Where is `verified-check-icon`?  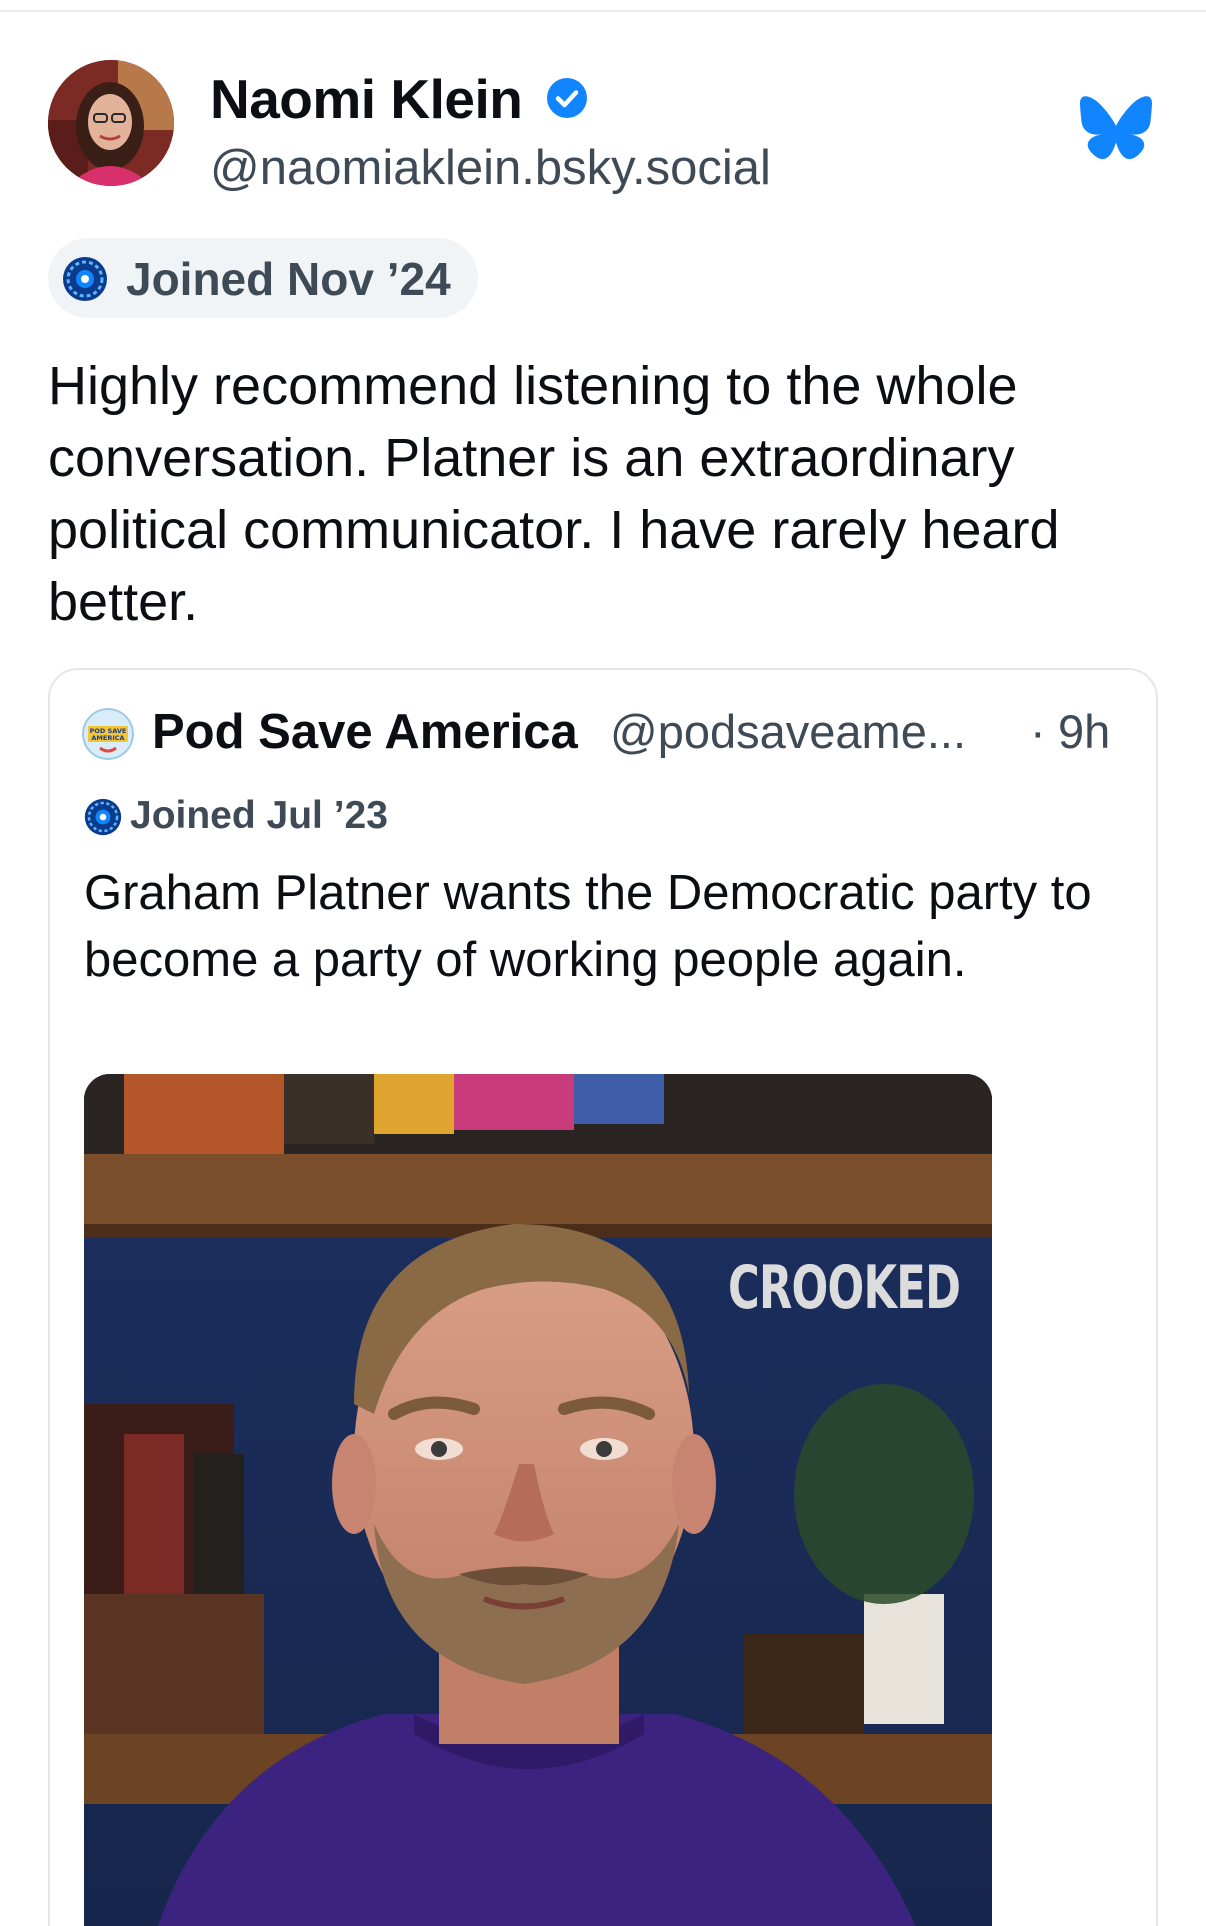
verified-check-icon is located at coordinates (567, 98).